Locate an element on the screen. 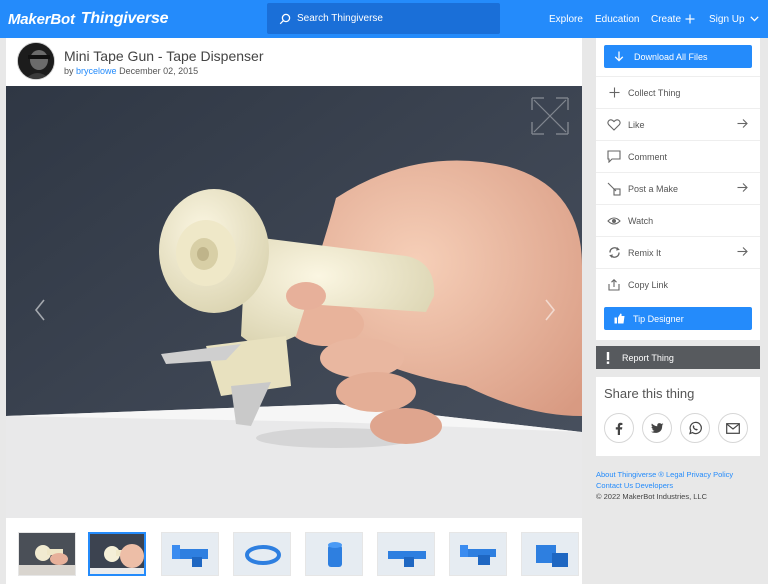  facebook-icon is located at coordinates (619, 428).